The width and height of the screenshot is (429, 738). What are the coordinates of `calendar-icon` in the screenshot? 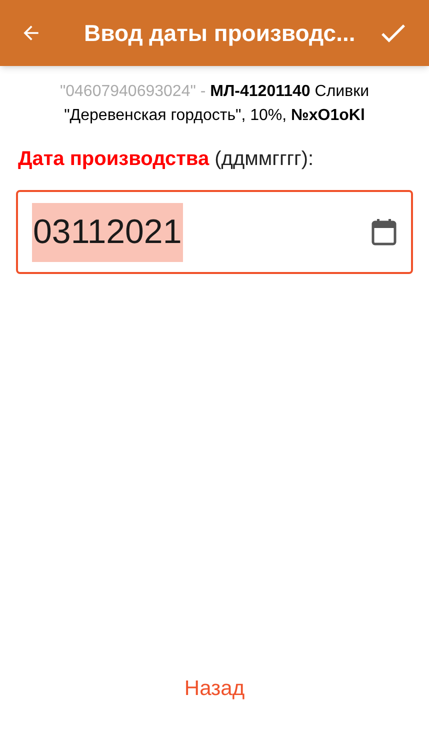 It's located at (384, 232).